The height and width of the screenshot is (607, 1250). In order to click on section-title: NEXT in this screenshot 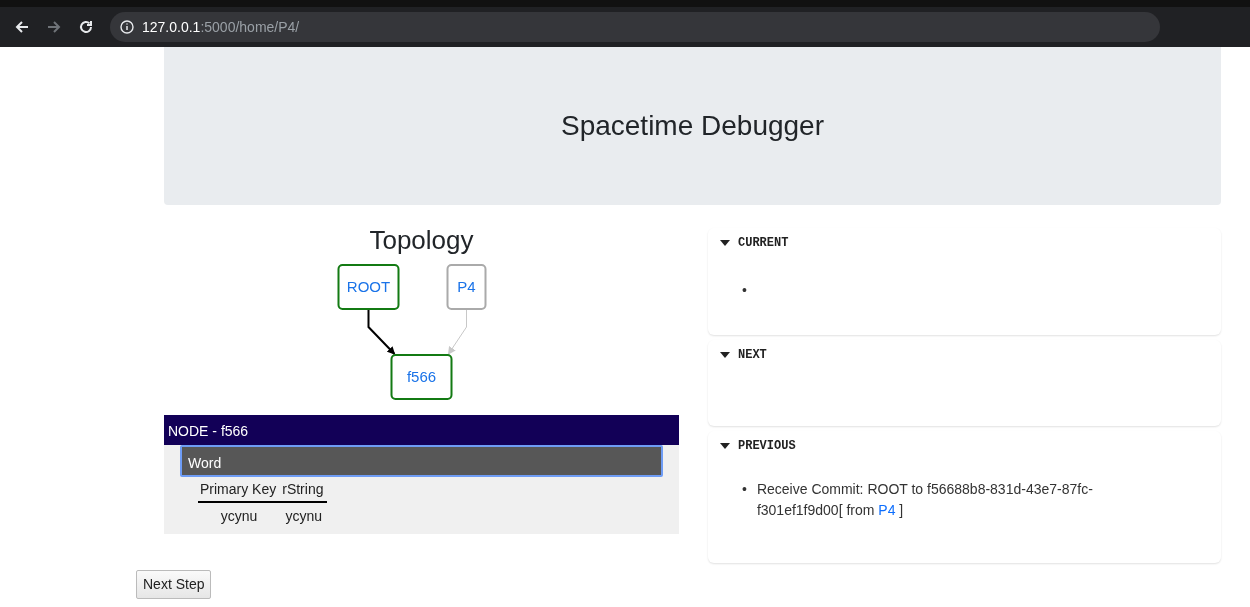, I will do `click(752, 355)`.